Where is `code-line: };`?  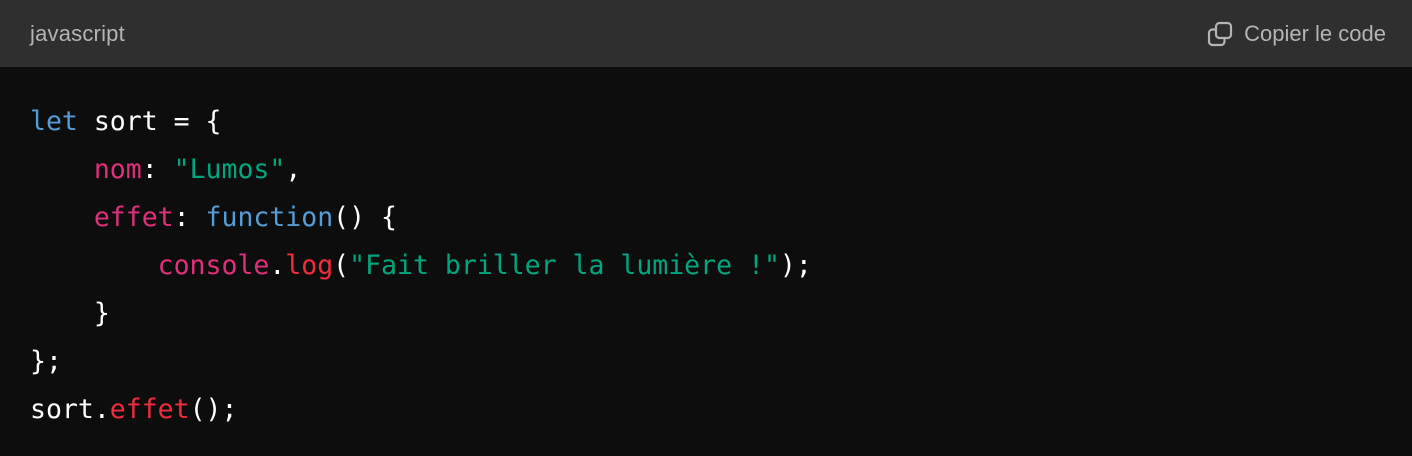 code-line: }; is located at coordinates (421, 362).